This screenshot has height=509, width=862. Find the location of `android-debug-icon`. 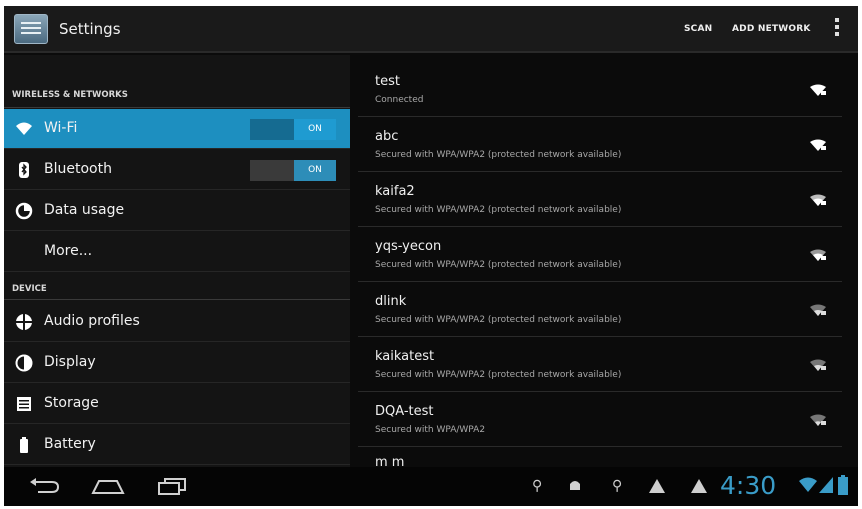

android-debug-icon is located at coordinates (575, 485).